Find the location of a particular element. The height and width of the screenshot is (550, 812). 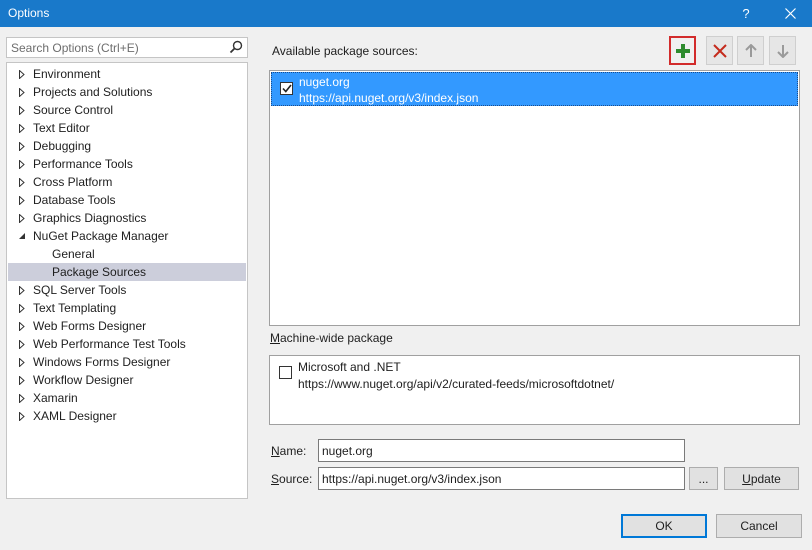

tree-item-label: Web Forms Designer is located at coordinates (90, 326).